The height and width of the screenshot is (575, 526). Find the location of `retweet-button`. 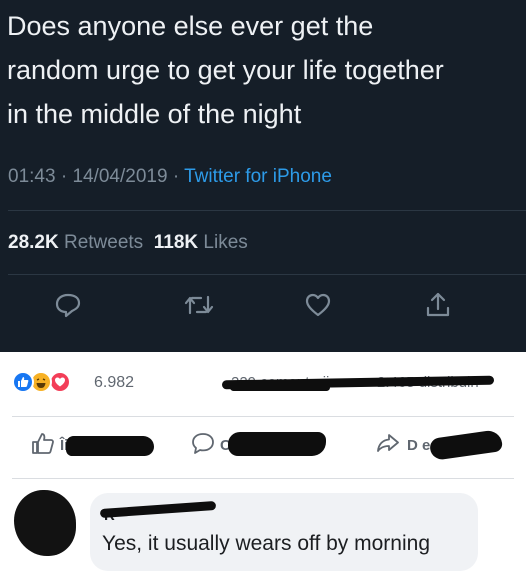

retweet-button is located at coordinates (199, 307).